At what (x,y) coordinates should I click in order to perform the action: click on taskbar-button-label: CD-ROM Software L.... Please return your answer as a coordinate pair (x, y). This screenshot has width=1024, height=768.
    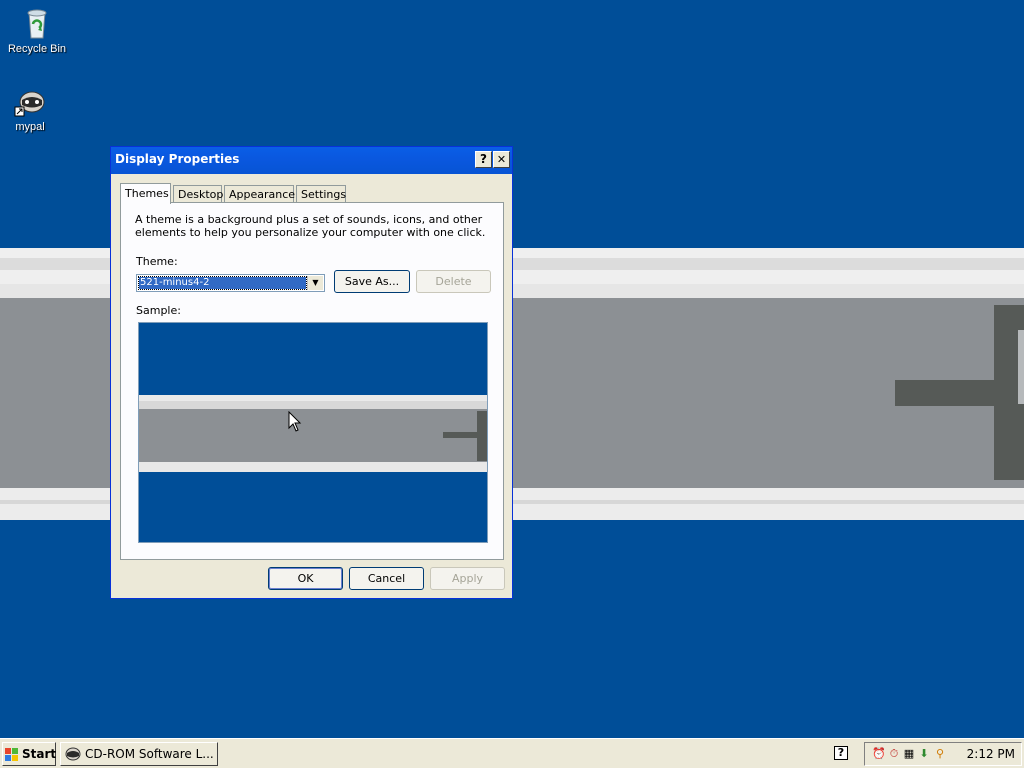
    Looking at the image, I should click on (149, 754).